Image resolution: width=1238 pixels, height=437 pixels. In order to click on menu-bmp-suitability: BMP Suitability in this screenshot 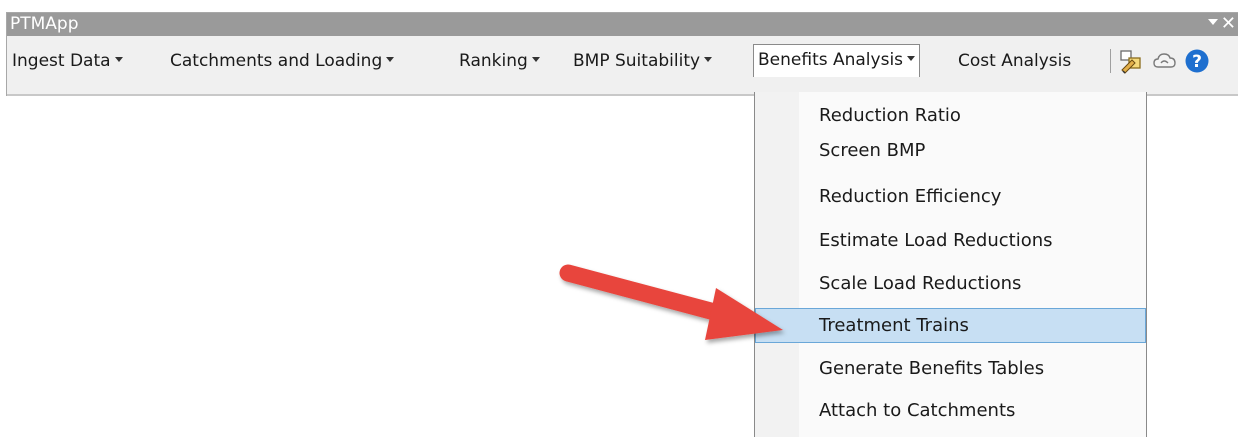, I will do `click(643, 61)`.